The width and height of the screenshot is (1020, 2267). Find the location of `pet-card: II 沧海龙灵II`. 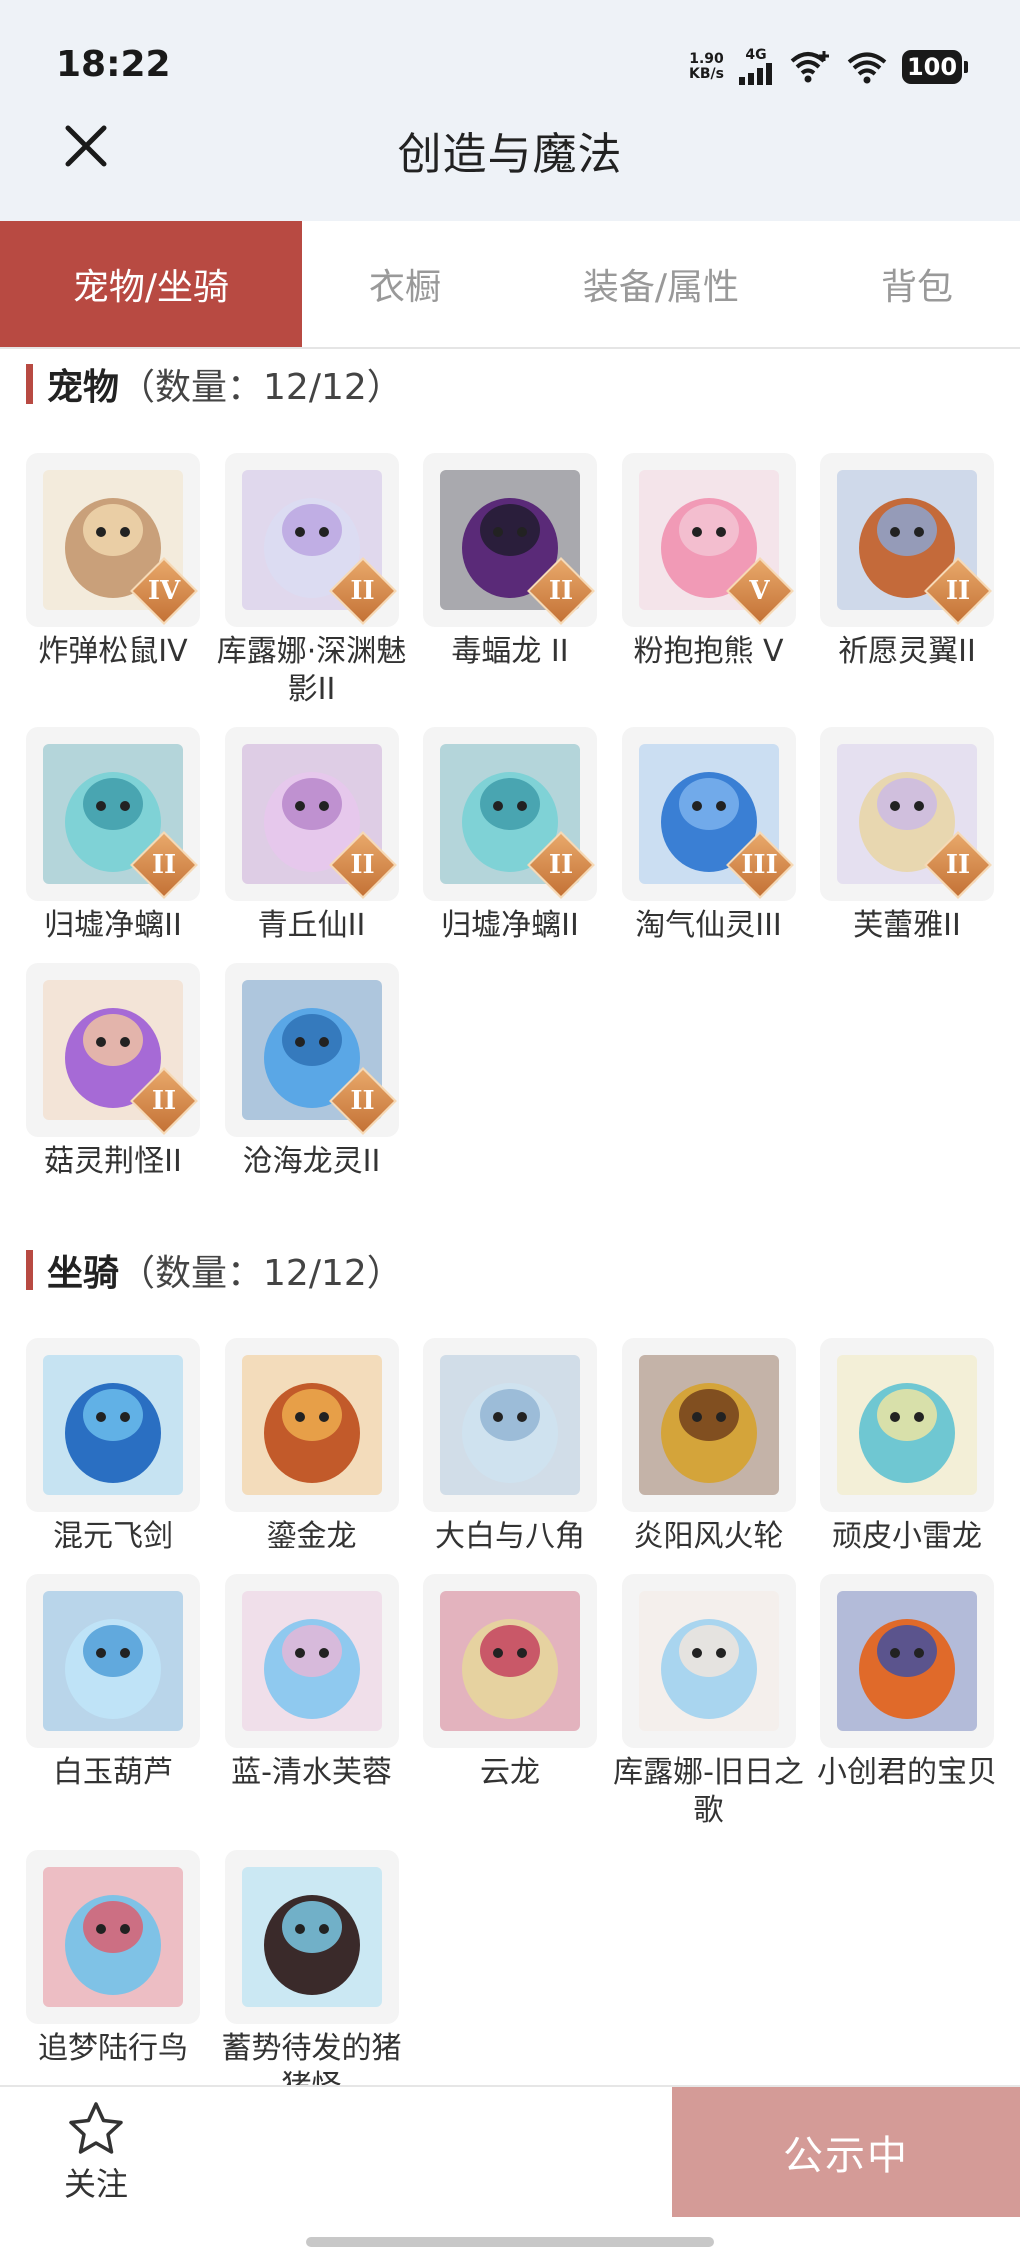

pet-card: II 沧海龙灵II is located at coordinates (311, 1072).